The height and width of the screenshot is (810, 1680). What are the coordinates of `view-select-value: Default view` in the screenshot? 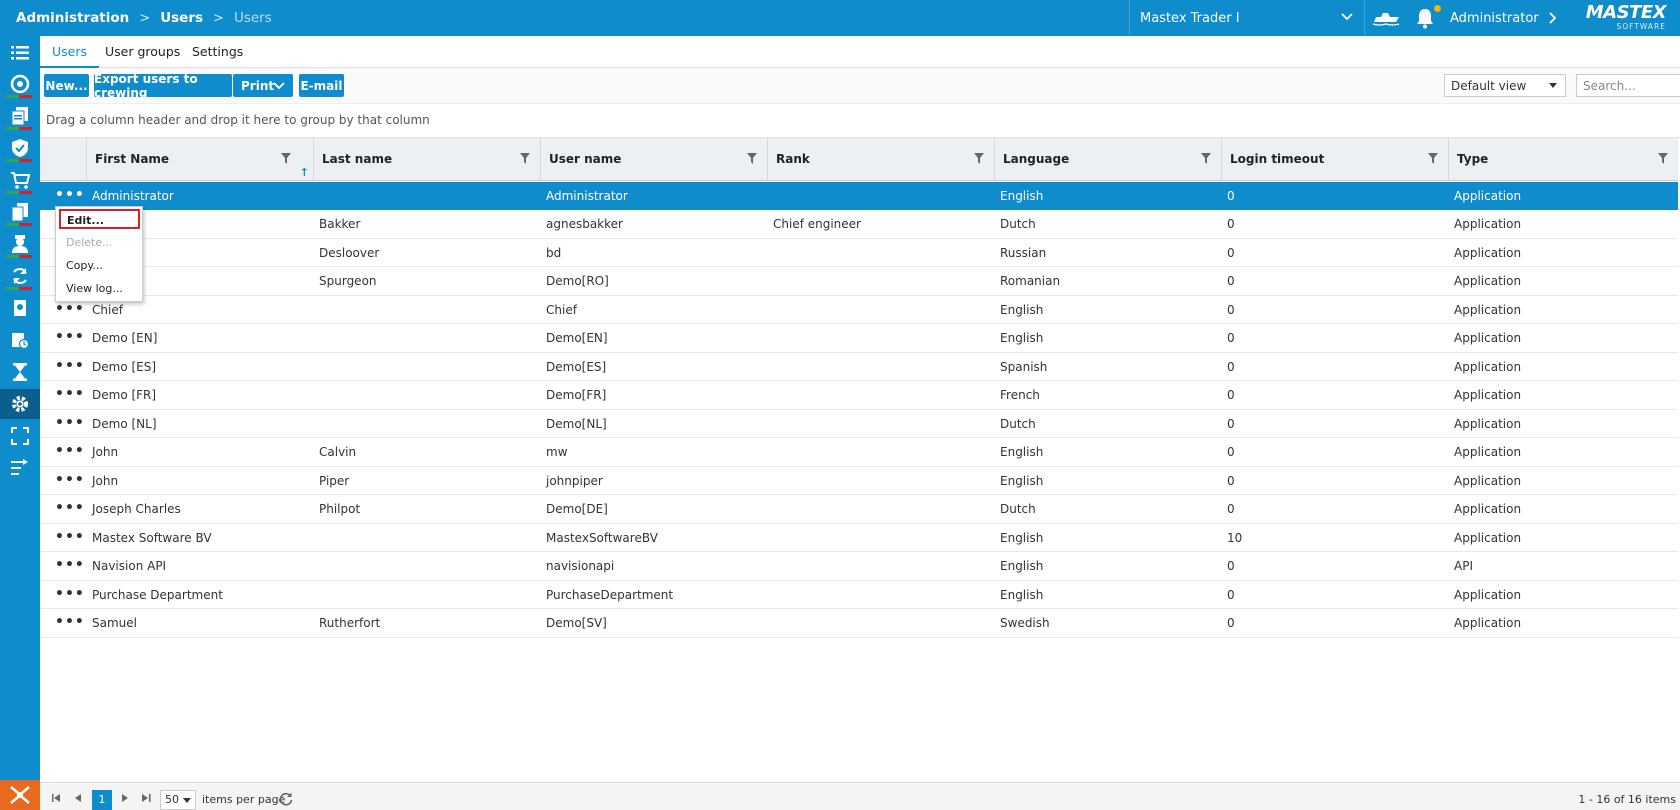 It's located at (1489, 85).